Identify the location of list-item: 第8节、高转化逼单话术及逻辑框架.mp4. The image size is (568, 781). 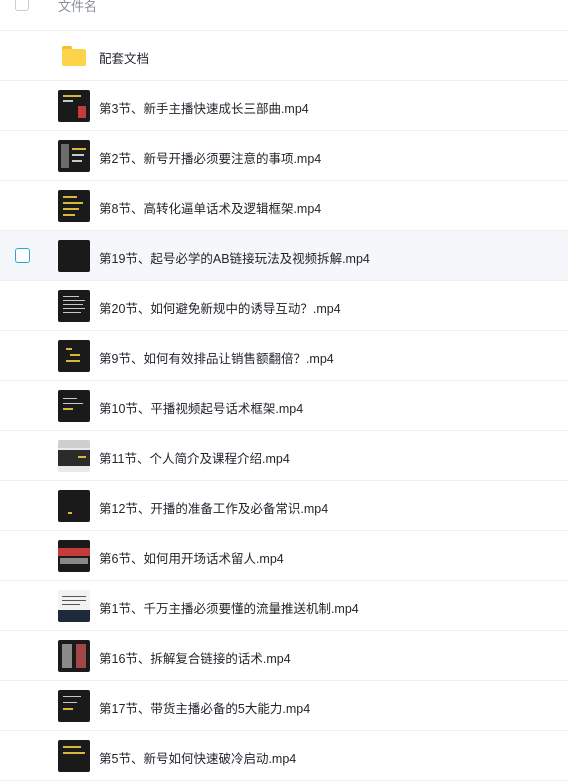
(284, 206).